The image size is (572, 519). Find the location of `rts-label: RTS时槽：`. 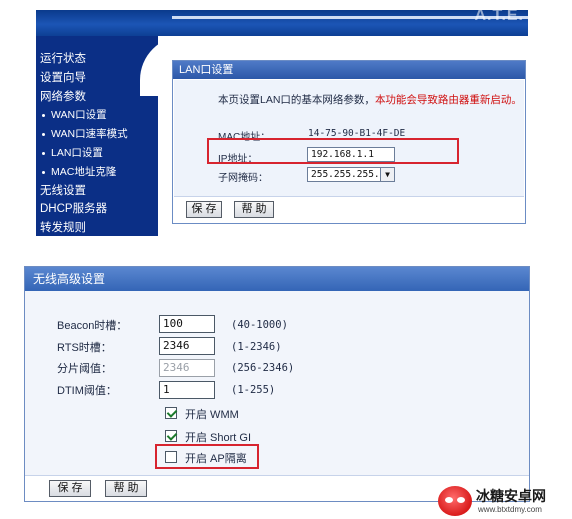

rts-label: RTS时槽： is located at coordinates (84, 348).